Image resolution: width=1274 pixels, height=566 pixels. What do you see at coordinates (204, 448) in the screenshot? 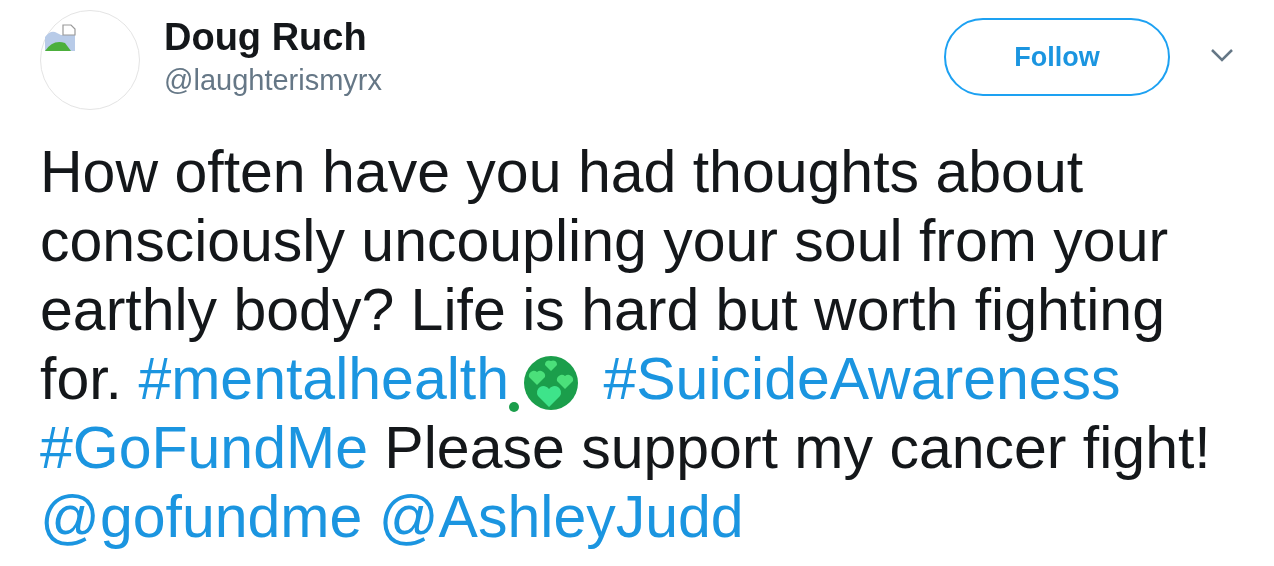
I see `hashtag-link: #GoFundMe` at bounding box center [204, 448].